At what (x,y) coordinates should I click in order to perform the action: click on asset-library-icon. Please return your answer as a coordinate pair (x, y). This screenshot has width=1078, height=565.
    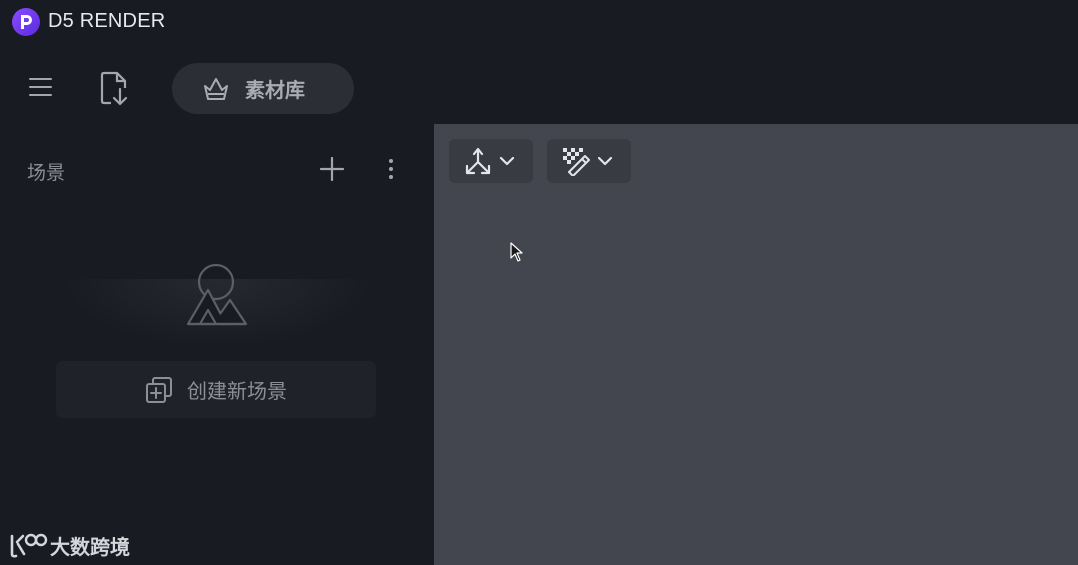
    Looking at the image, I should click on (216, 88).